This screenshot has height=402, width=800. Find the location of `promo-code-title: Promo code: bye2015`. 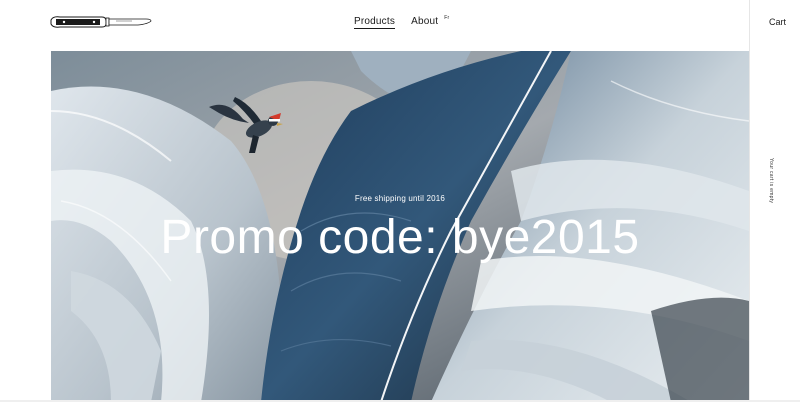

promo-code-title: Promo code: bye2015 is located at coordinates (400, 237).